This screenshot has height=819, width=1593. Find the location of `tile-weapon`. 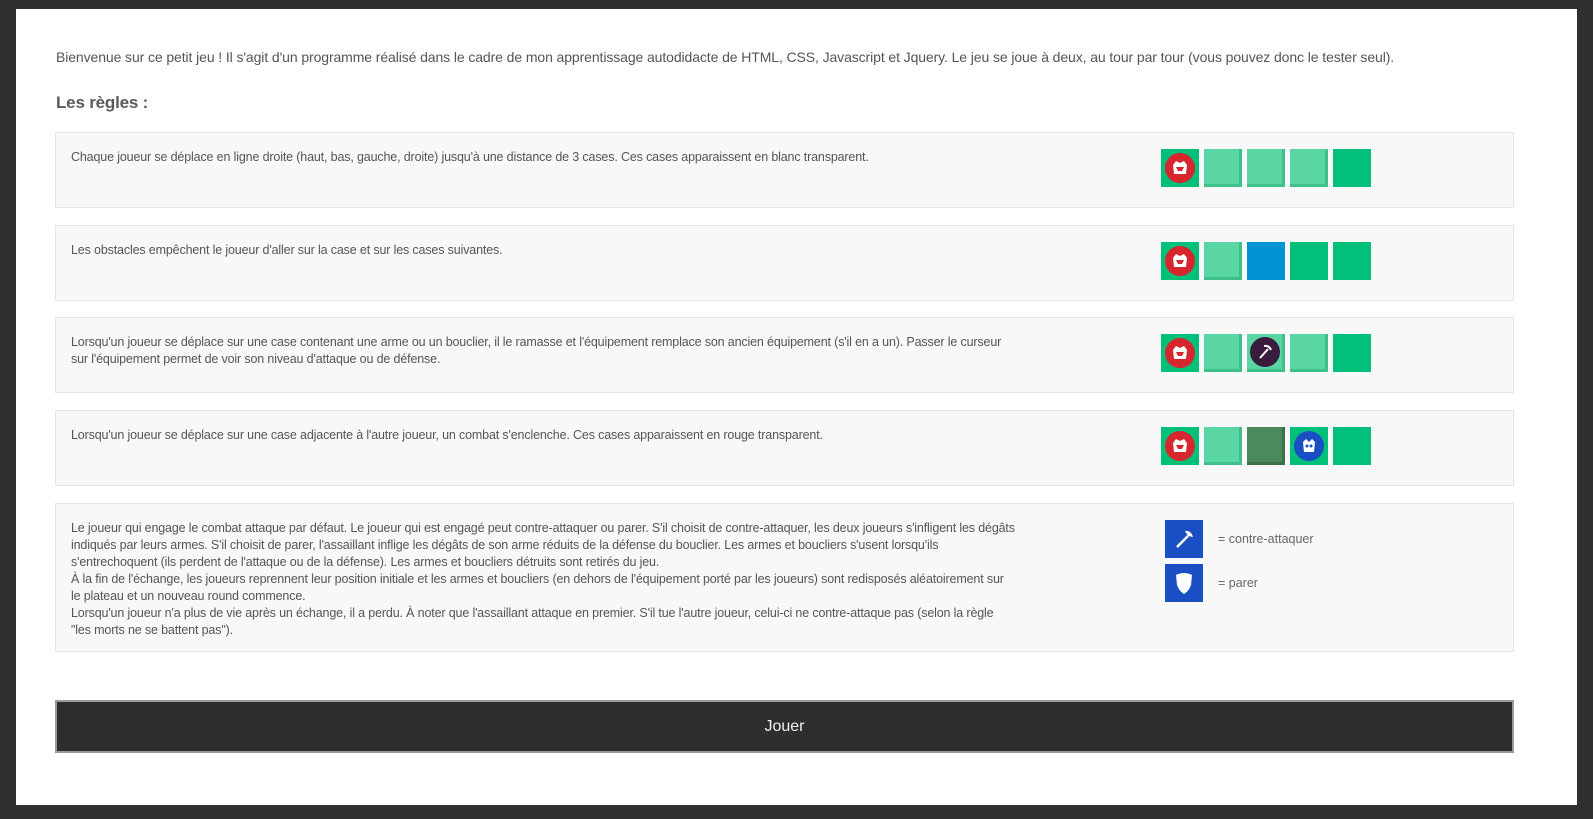

tile-weapon is located at coordinates (1266, 353).